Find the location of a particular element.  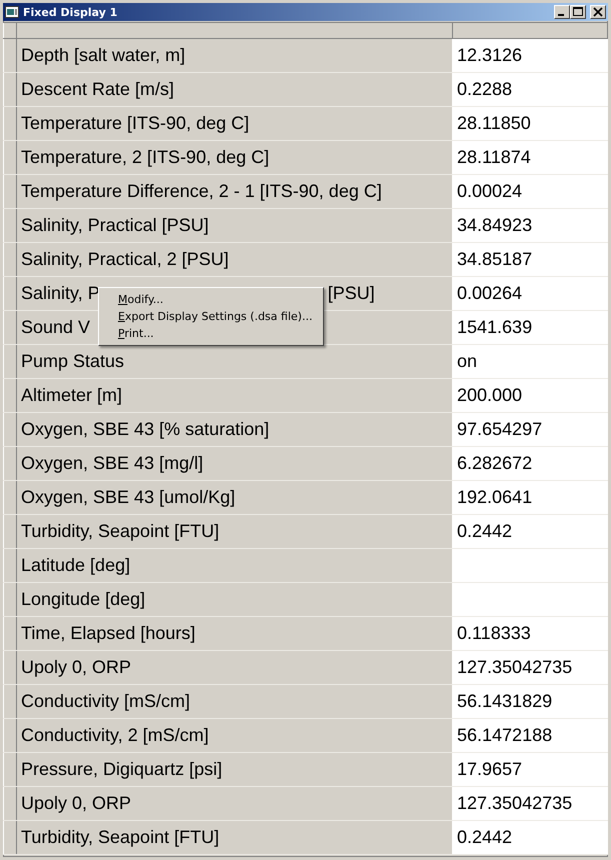

value-cell: 12.3126 is located at coordinates (530, 55).